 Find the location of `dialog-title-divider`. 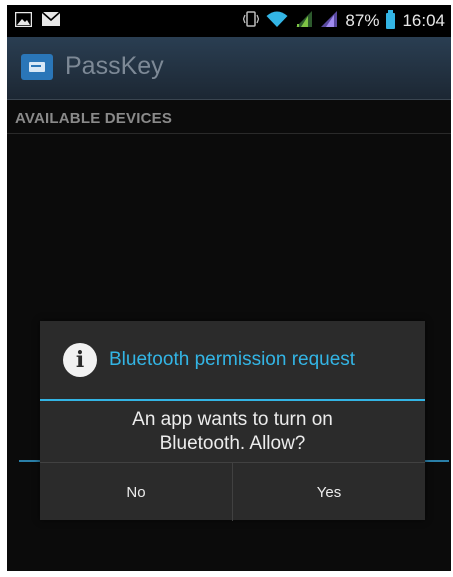

dialog-title-divider is located at coordinates (232, 400).